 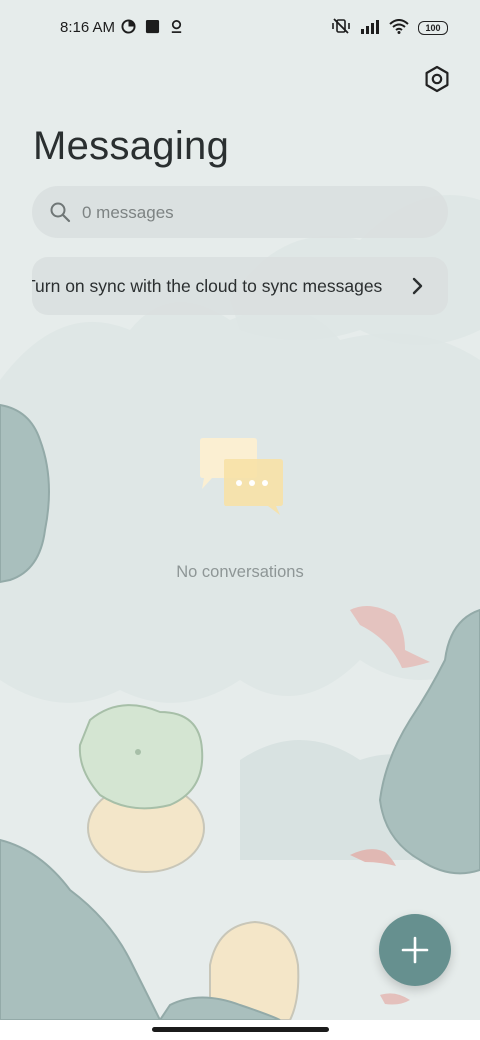 What do you see at coordinates (240, 212) in the screenshot?
I see `search-bar: 0 messages` at bounding box center [240, 212].